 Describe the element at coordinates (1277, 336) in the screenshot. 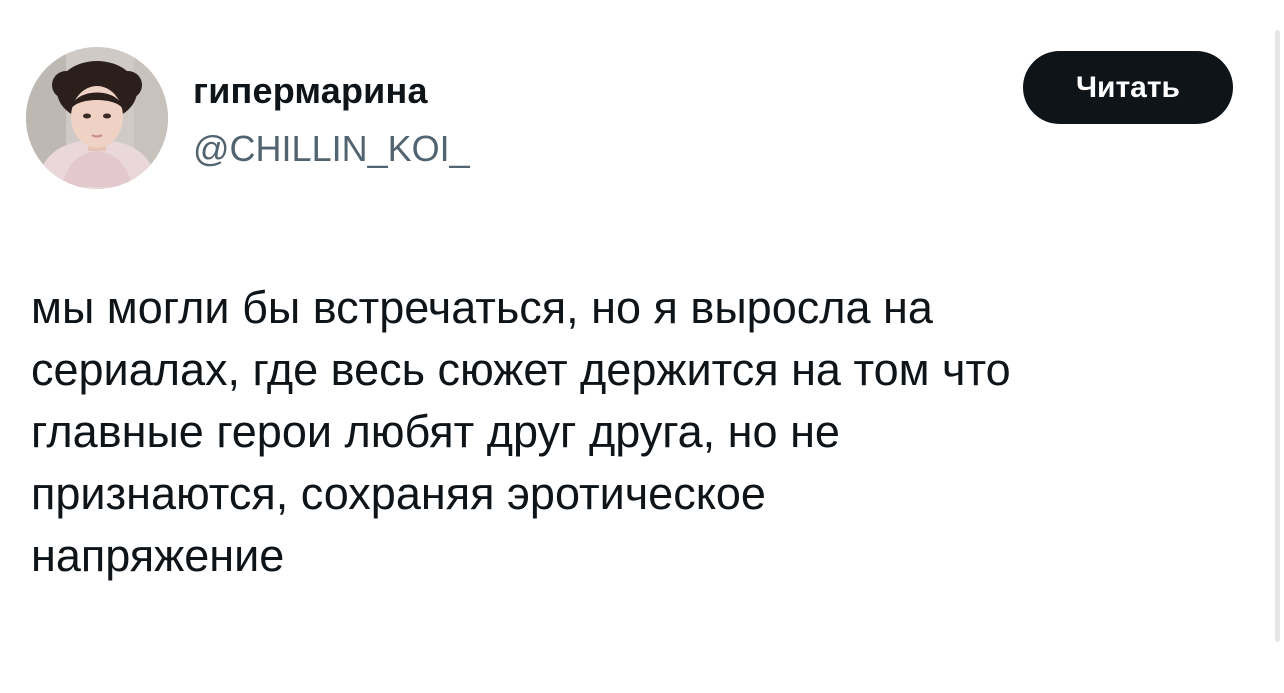

I see `scrollbar` at that location.